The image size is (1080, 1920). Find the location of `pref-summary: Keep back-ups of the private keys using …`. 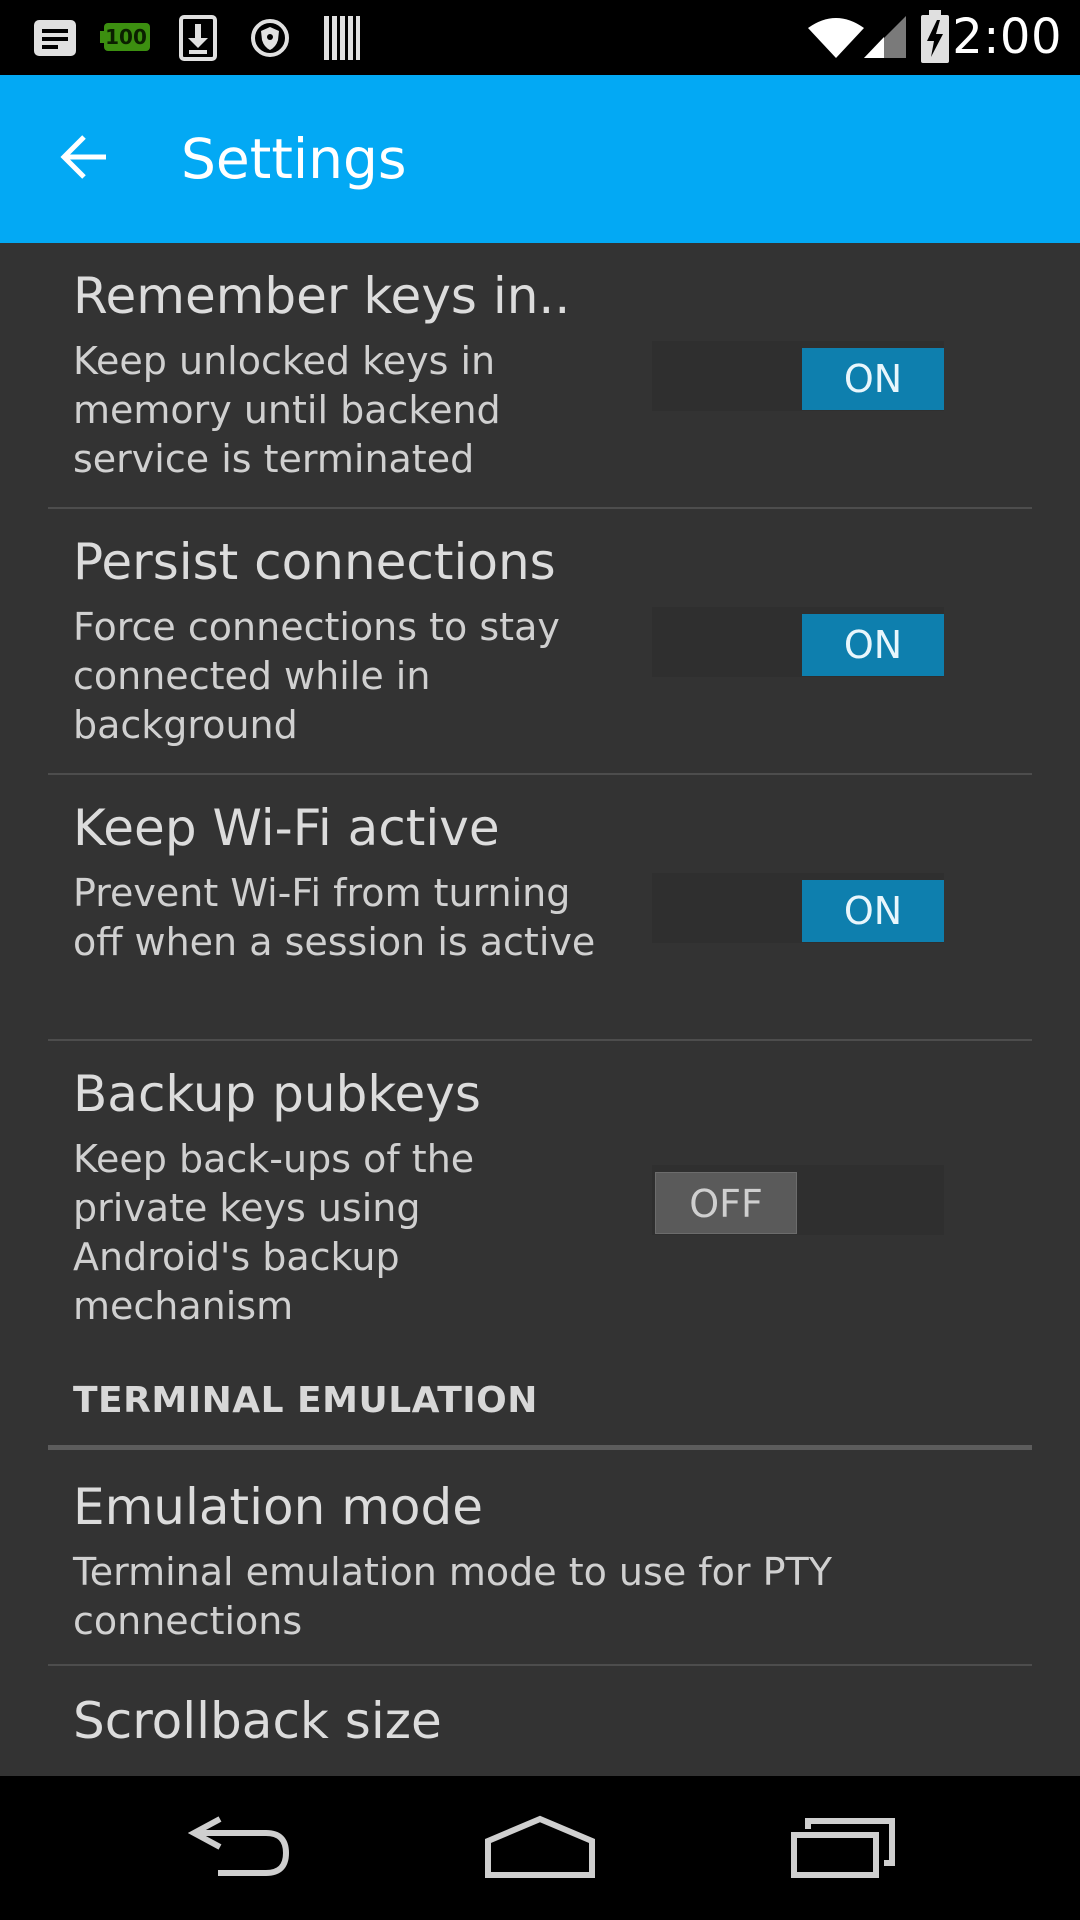

pref-summary: Keep back-ups of the private keys using … is located at coordinates (274, 1232).